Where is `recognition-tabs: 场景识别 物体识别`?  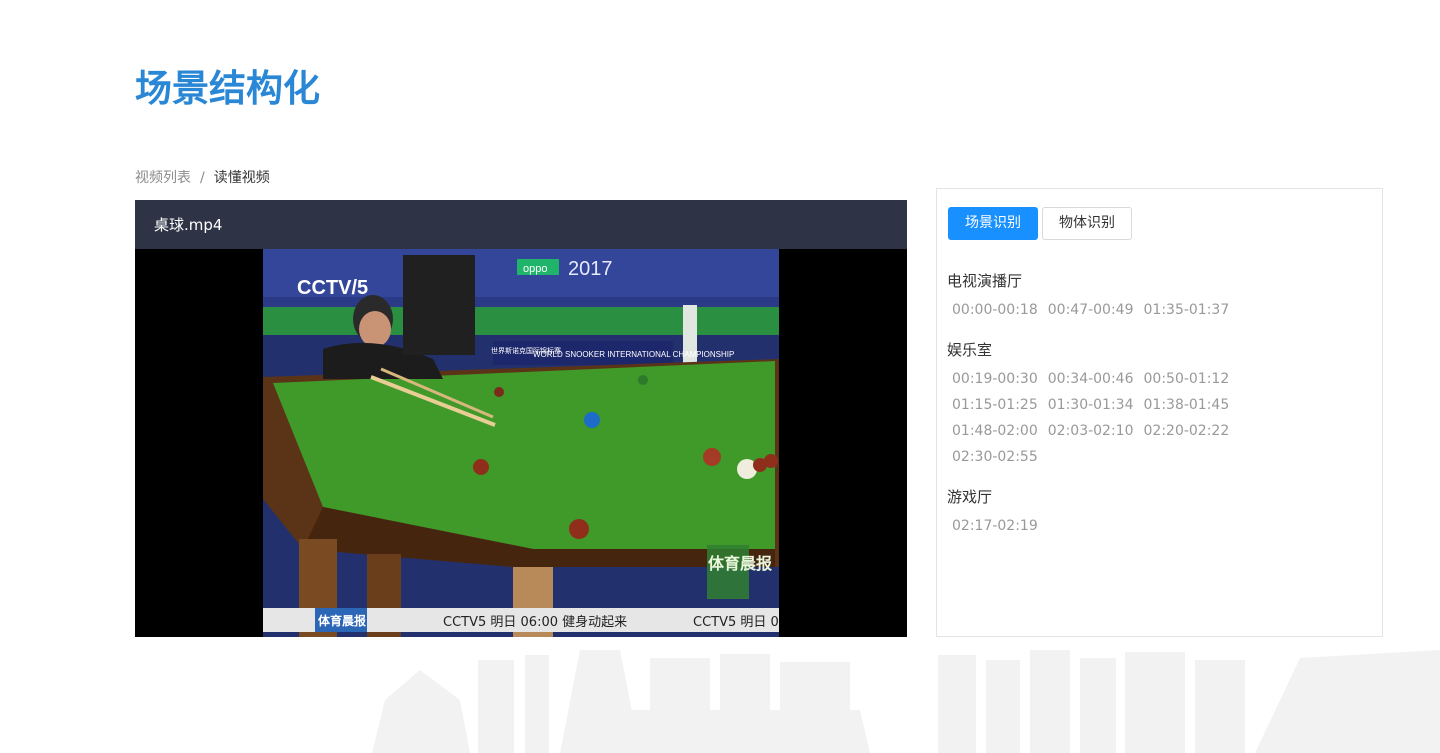
recognition-tabs: 场景识别 物体识别 is located at coordinates (1042, 223).